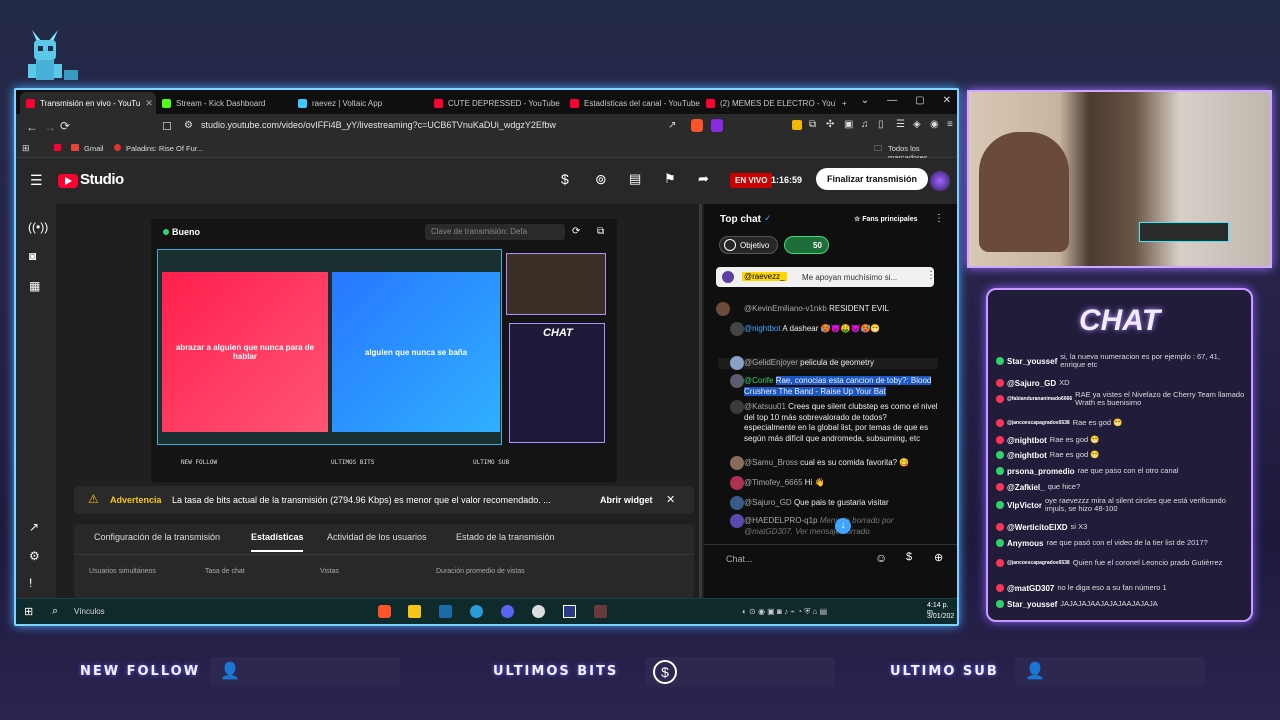 The width and height of the screenshot is (1280, 720). Describe the element at coordinates (700, 401) in the screenshot. I see `scrollbar` at that location.